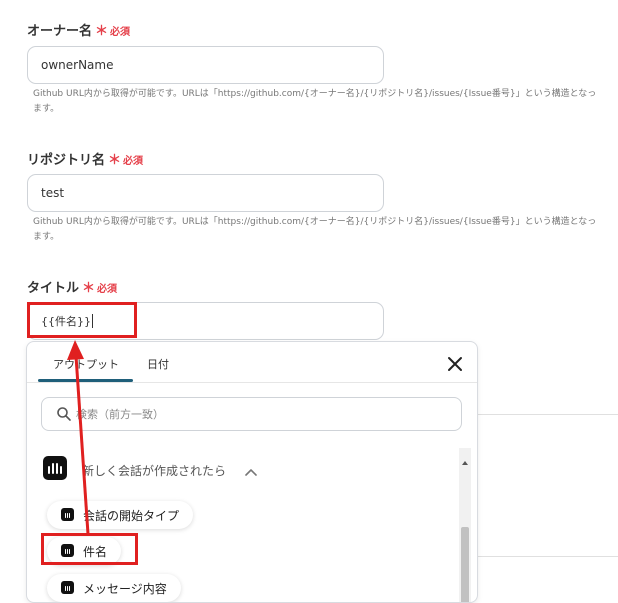 Image resolution: width=618 pixels, height=603 pixels. What do you see at coordinates (78, 437) in the screenshot?
I see `annotation-arrow` at bounding box center [78, 437].